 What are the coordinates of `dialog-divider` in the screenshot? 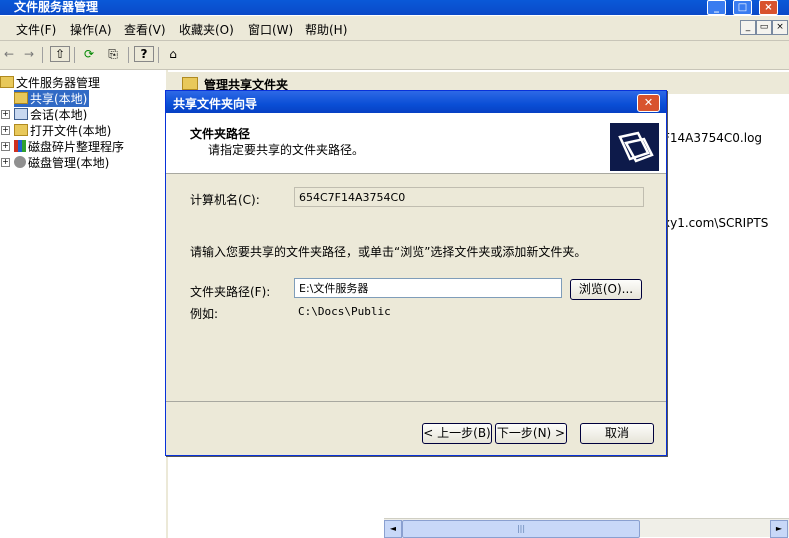 It's located at (416, 401).